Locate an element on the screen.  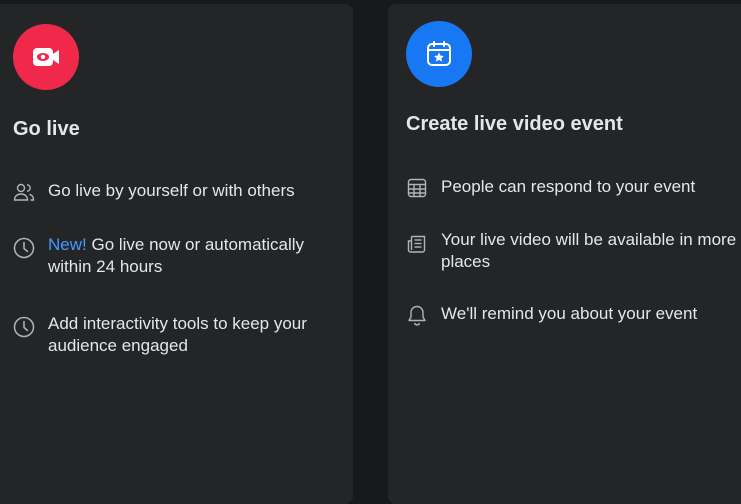
live-event-title: Create live video event is located at coordinates (514, 124).